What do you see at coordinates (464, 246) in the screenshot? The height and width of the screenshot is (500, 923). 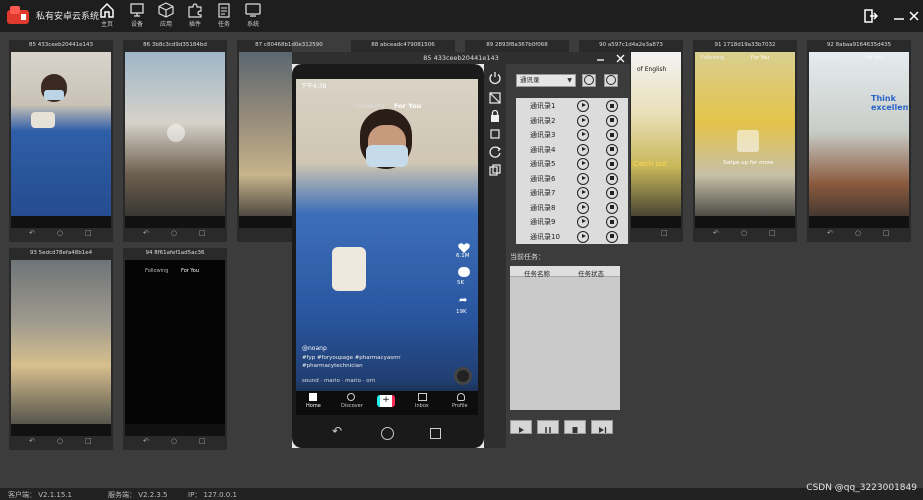 I see `heart-icon` at bounding box center [464, 246].